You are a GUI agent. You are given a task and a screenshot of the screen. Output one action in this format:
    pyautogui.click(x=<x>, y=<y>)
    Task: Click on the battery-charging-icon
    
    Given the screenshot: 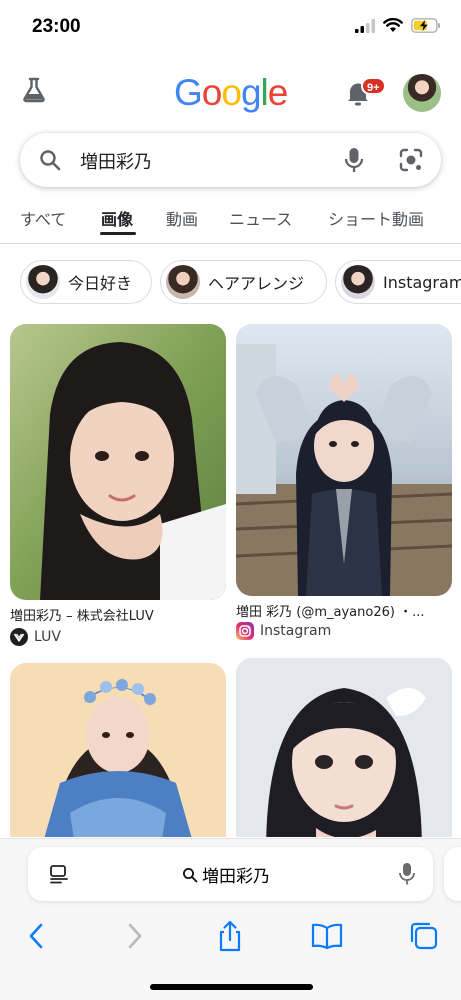 What is the action you would take?
    pyautogui.click(x=425, y=25)
    